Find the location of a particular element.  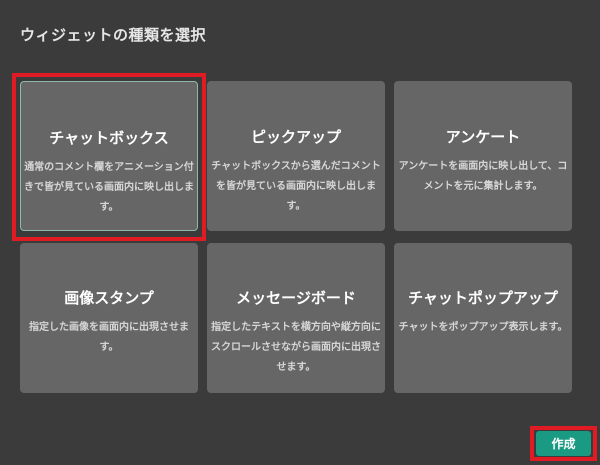

widget-card-title: アンケート is located at coordinates (483, 137).